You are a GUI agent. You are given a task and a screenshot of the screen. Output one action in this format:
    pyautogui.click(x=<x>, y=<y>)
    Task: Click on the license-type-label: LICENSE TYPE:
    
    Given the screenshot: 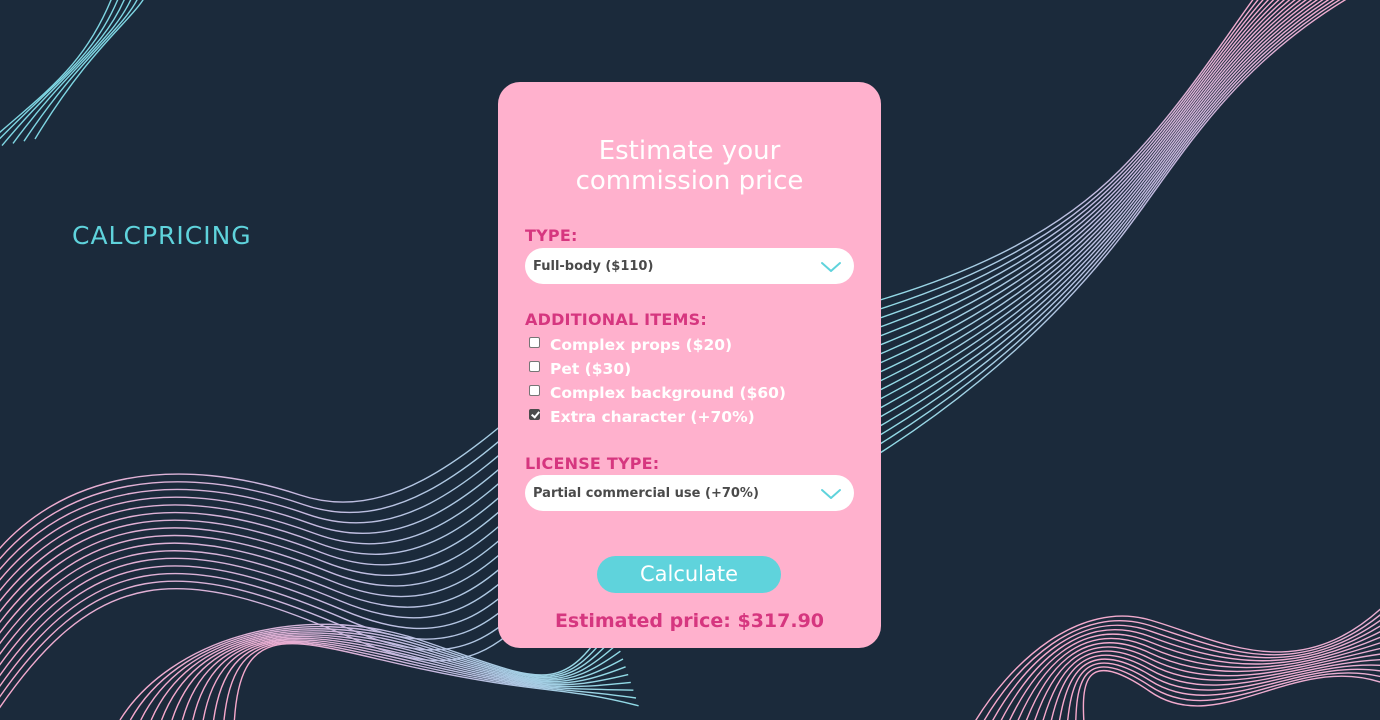 What is the action you would take?
    pyautogui.click(x=592, y=463)
    